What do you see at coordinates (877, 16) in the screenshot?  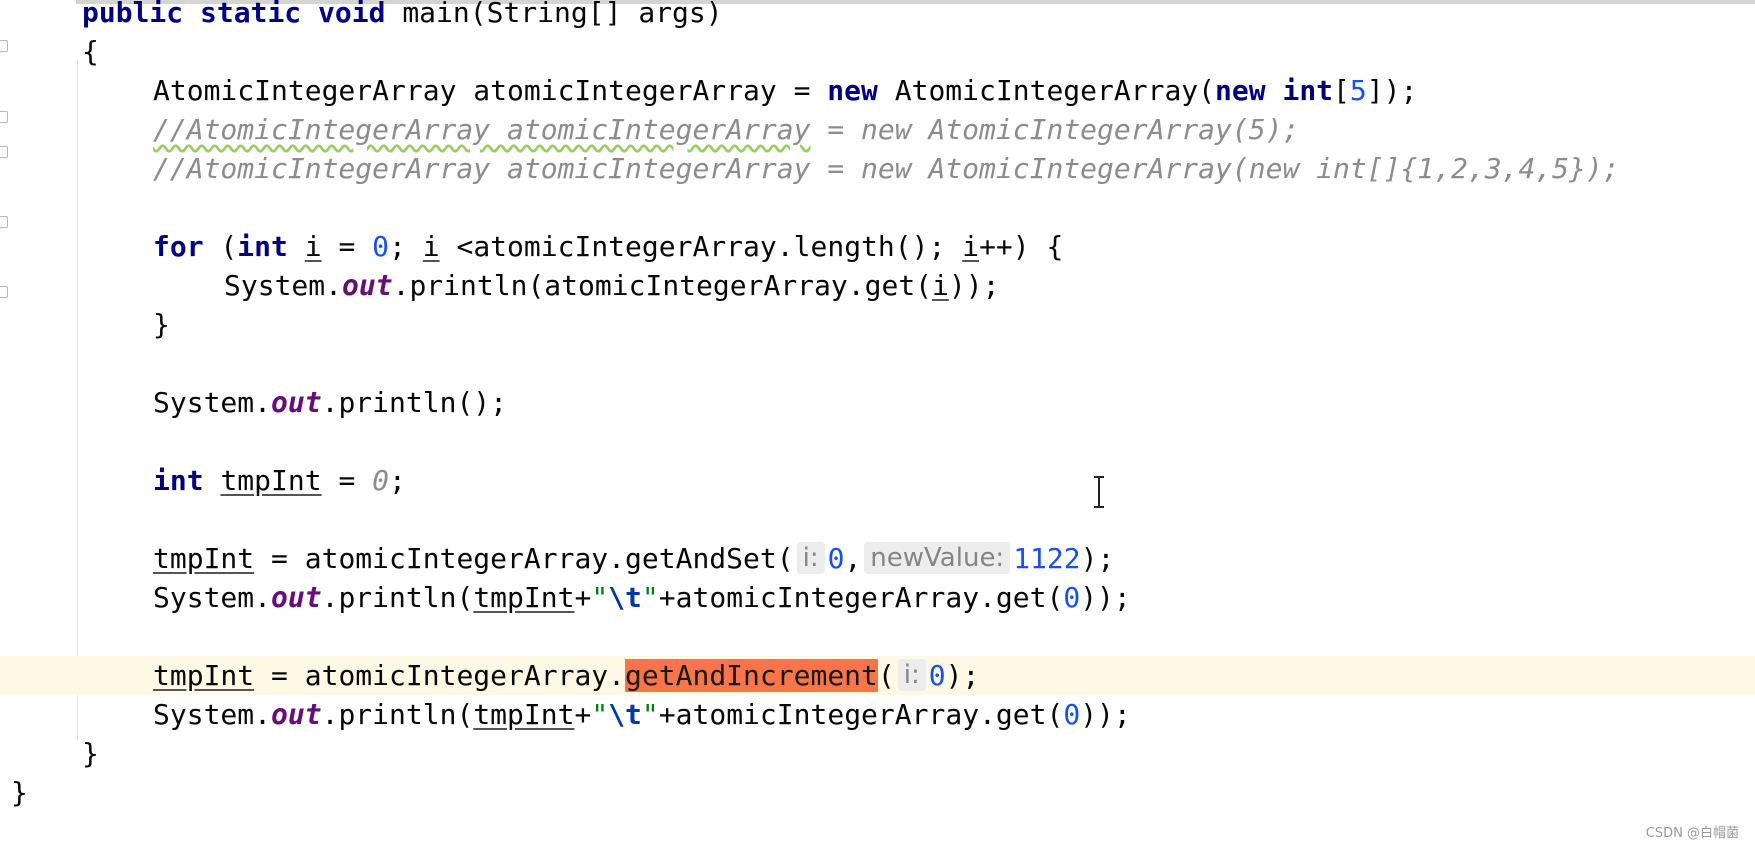 I see `code-line-method-signature: public static void main(String[] args)` at bounding box center [877, 16].